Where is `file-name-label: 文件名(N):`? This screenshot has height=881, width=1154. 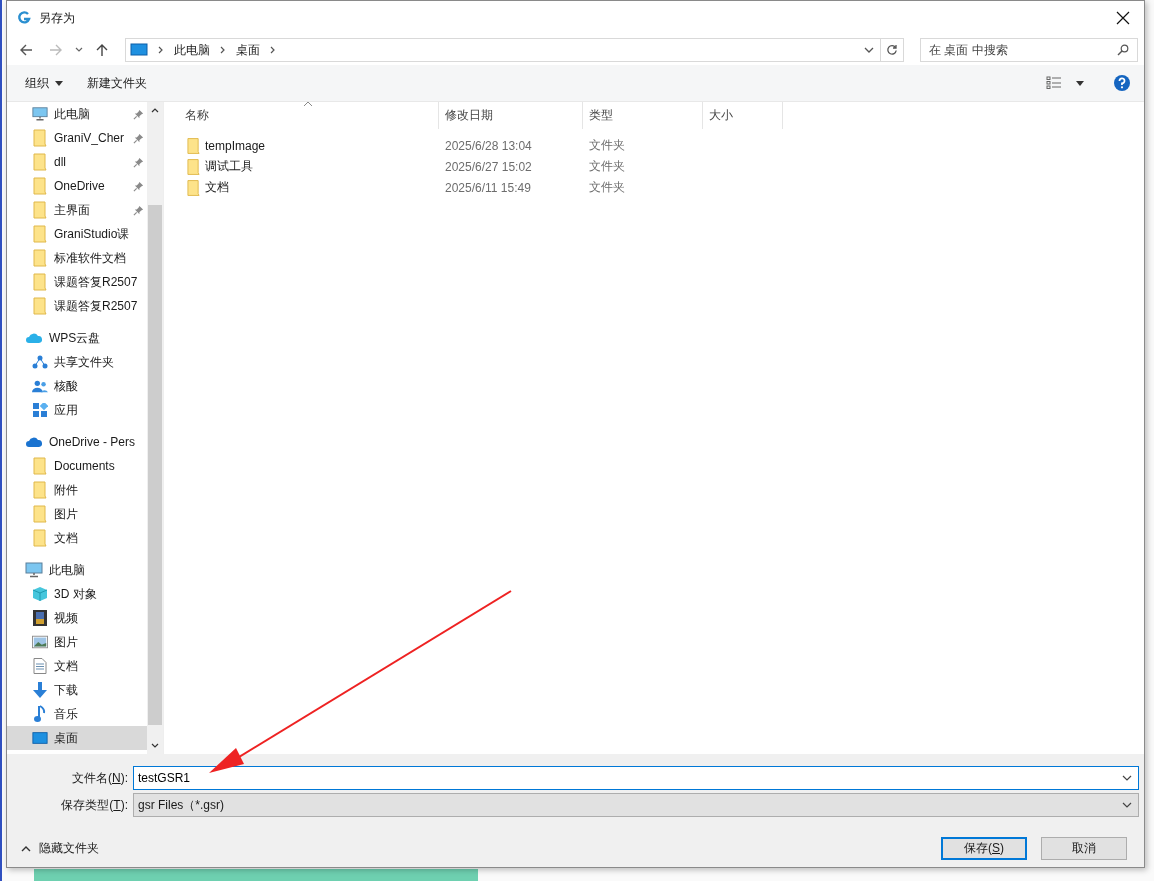 file-name-label: 文件名(N): is located at coordinates (100, 778).